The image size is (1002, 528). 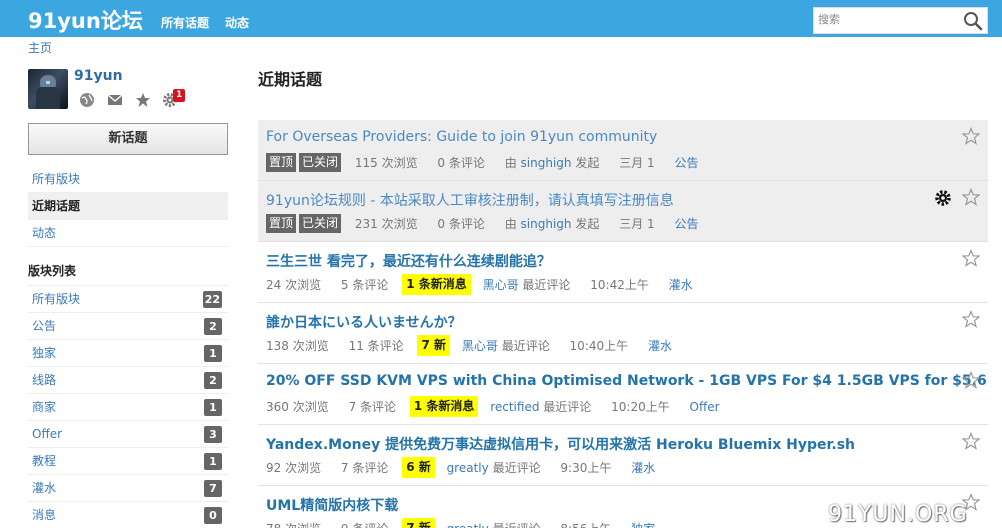 What do you see at coordinates (48, 89) in the screenshot?
I see `avatar` at bounding box center [48, 89].